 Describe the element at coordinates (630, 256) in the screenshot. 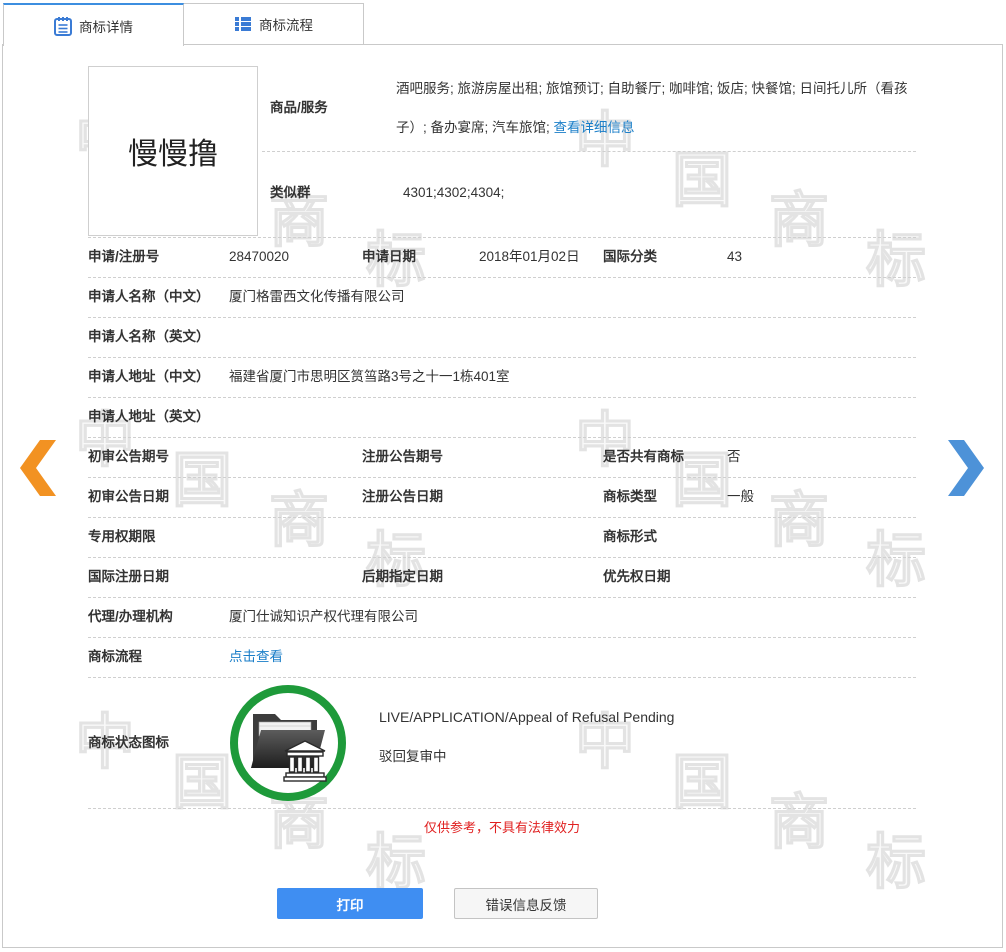

I see `international-class-label: 国际分类` at that location.